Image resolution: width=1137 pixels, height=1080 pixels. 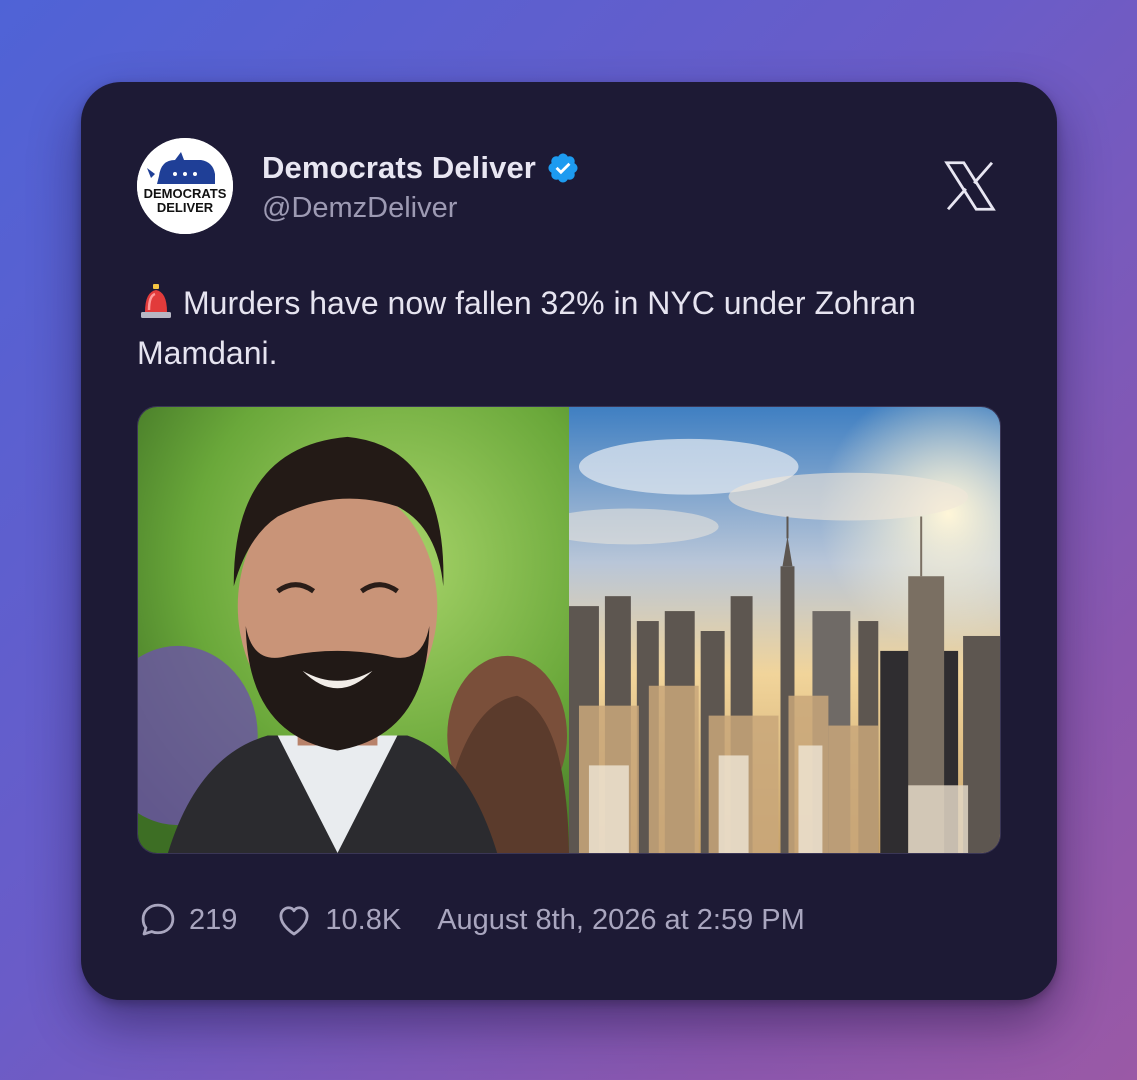 I want to click on donkey-logo-icon: DEMOCRATS DELIVER, so click(x=185, y=186).